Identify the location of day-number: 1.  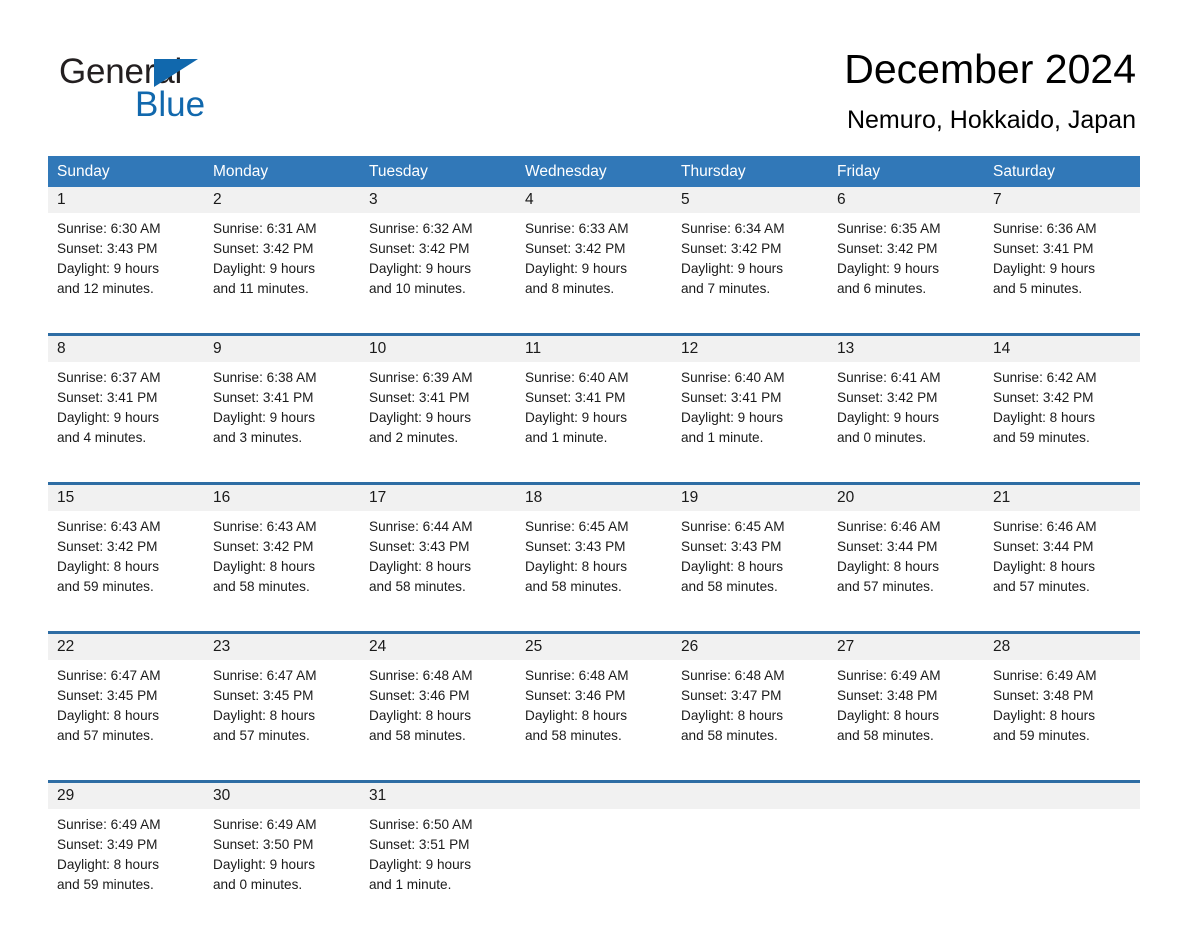
(126, 200).